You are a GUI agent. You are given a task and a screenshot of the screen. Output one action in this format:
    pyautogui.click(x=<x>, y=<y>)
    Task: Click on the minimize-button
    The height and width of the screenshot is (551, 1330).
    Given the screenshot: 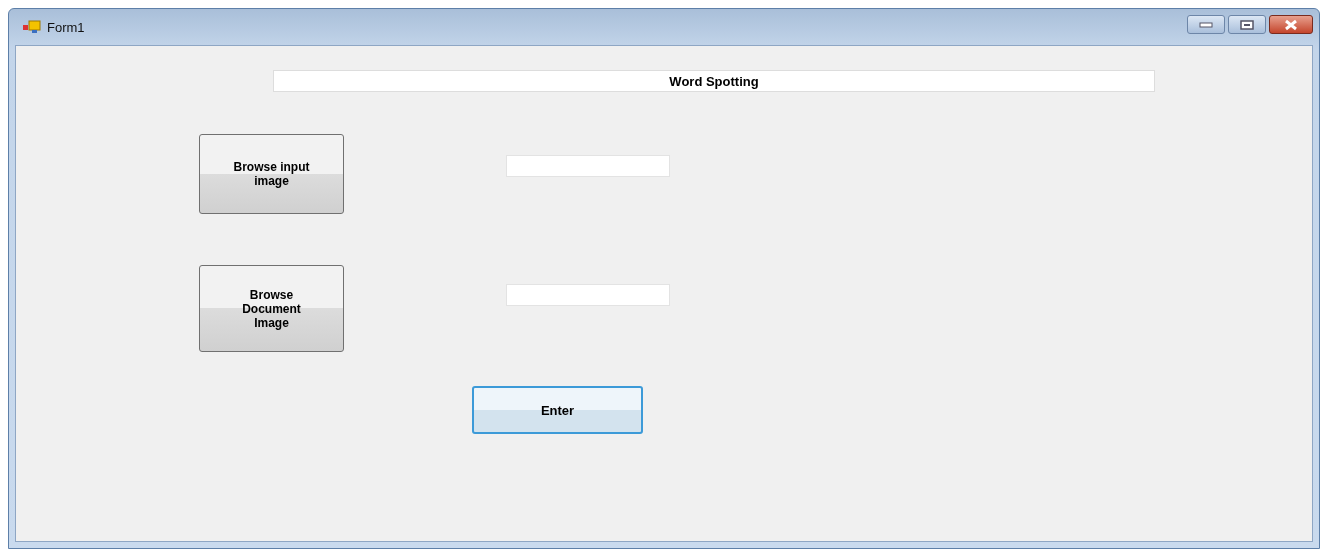 What is the action you would take?
    pyautogui.click(x=1206, y=24)
    